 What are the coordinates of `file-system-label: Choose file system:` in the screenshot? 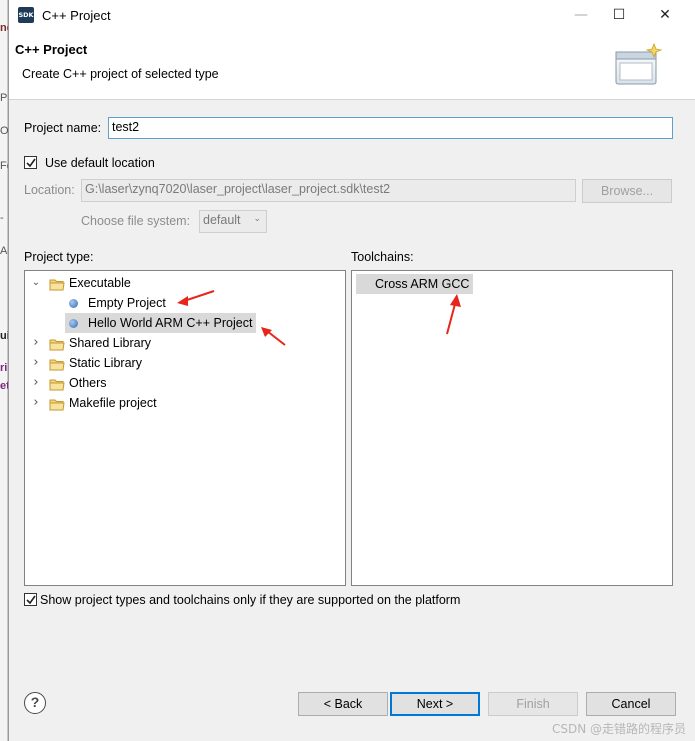 It's located at (136, 221).